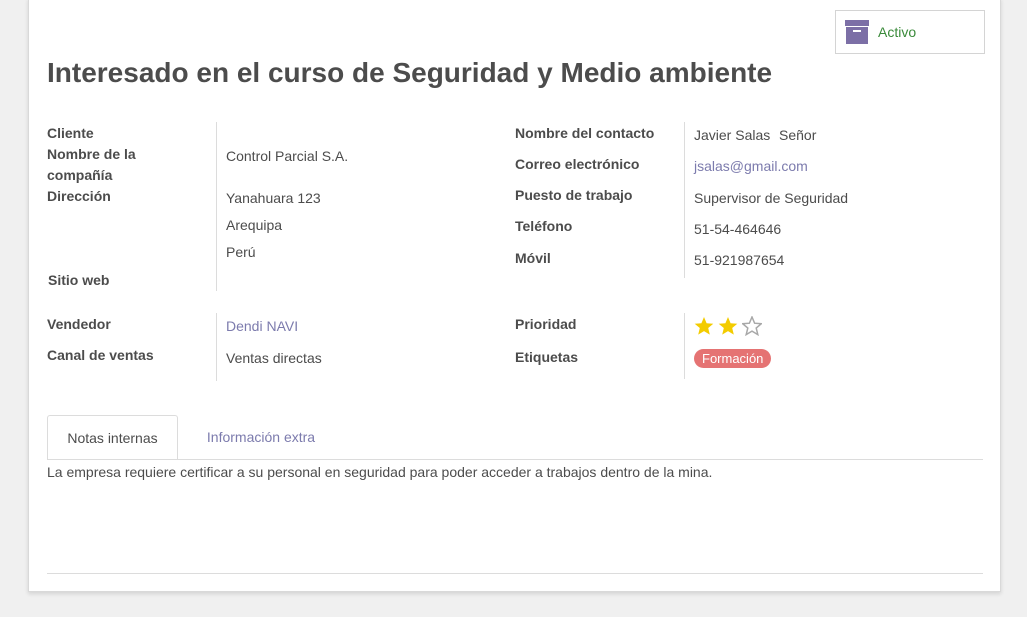 The width and height of the screenshot is (1027, 617). Describe the element at coordinates (91, 164) in the screenshot. I see `company-name-label: Nombre de la compañía` at that location.